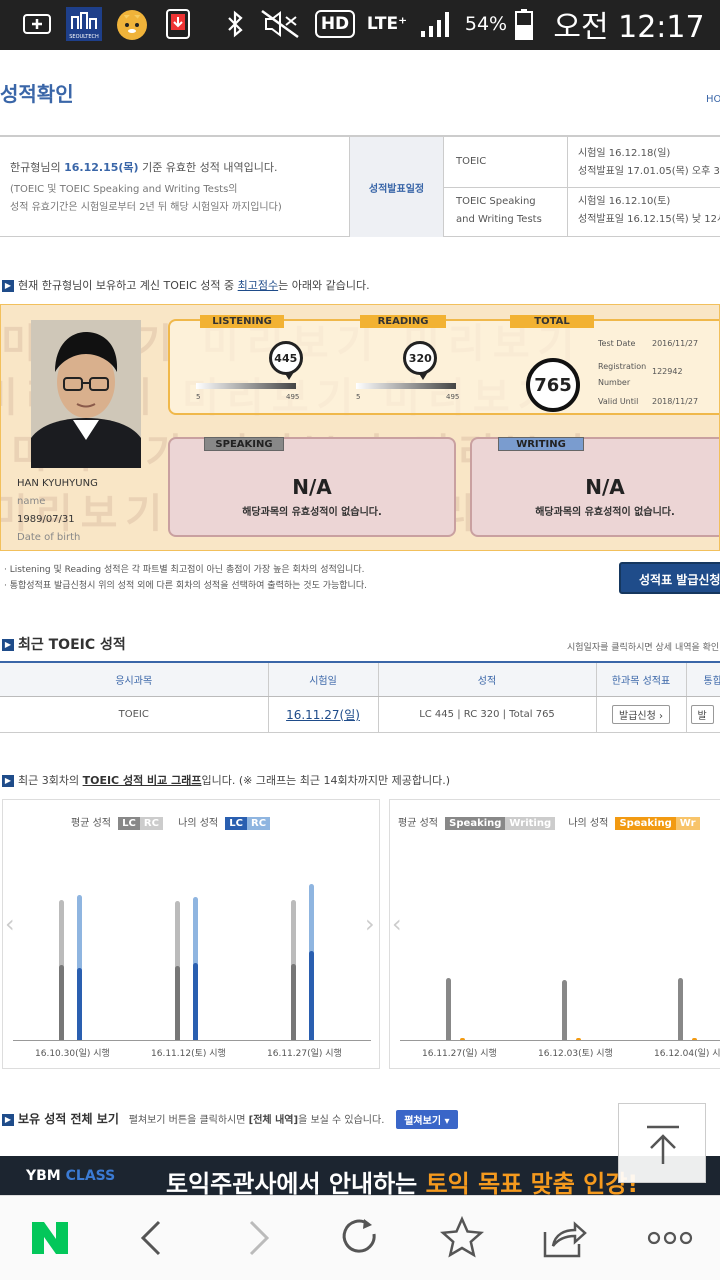 This screenshot has width=720, height=1280. What do you see at coordinates (486, 24) in the screenshot?
I see `battery-percent: 54%` at bounding box center [486, 24].